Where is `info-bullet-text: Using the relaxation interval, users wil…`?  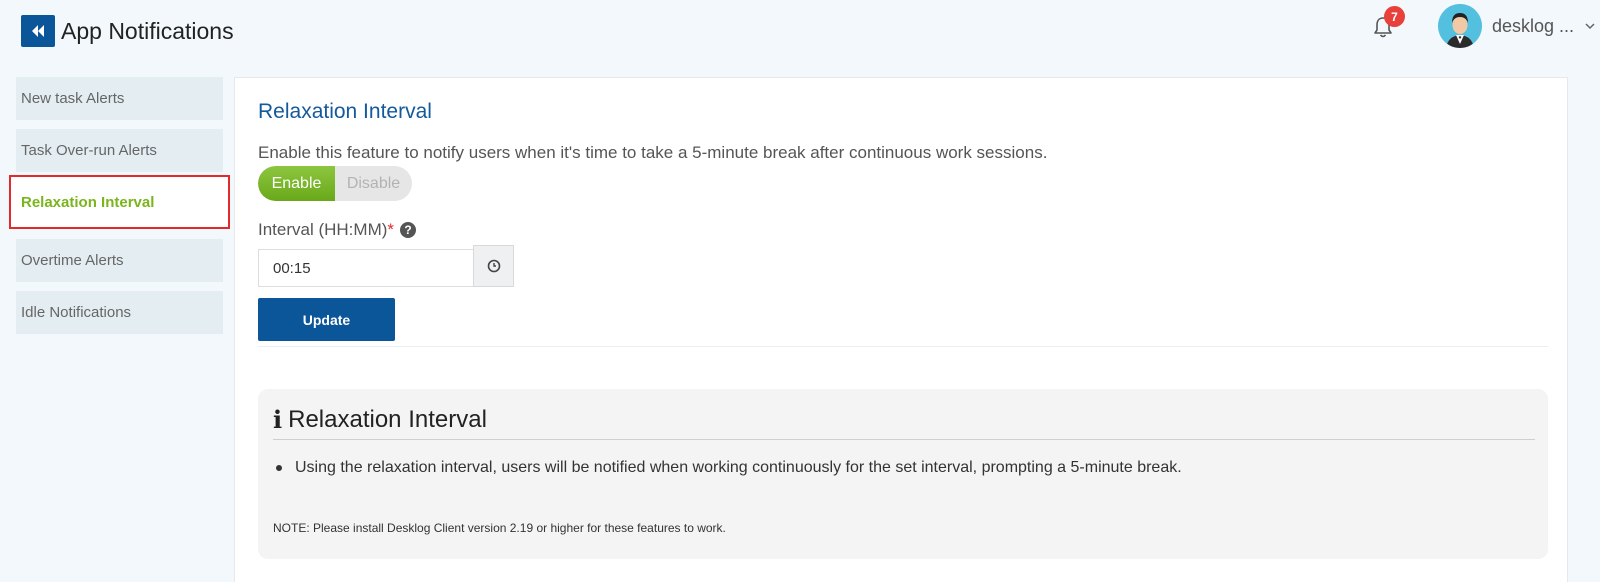
info-bullet-text: Using the relaxation interval, users wil… is located at coordinates (738, 467).